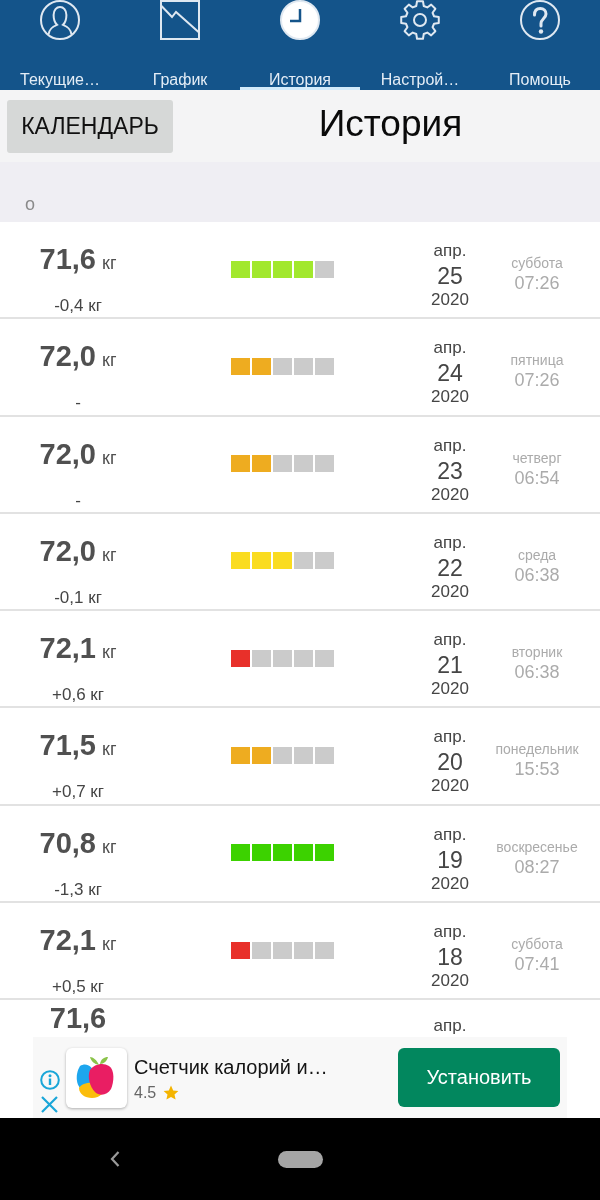  Describe the element at coordinates (300, 1159) in the screenshot. I see `home-button` at that location.